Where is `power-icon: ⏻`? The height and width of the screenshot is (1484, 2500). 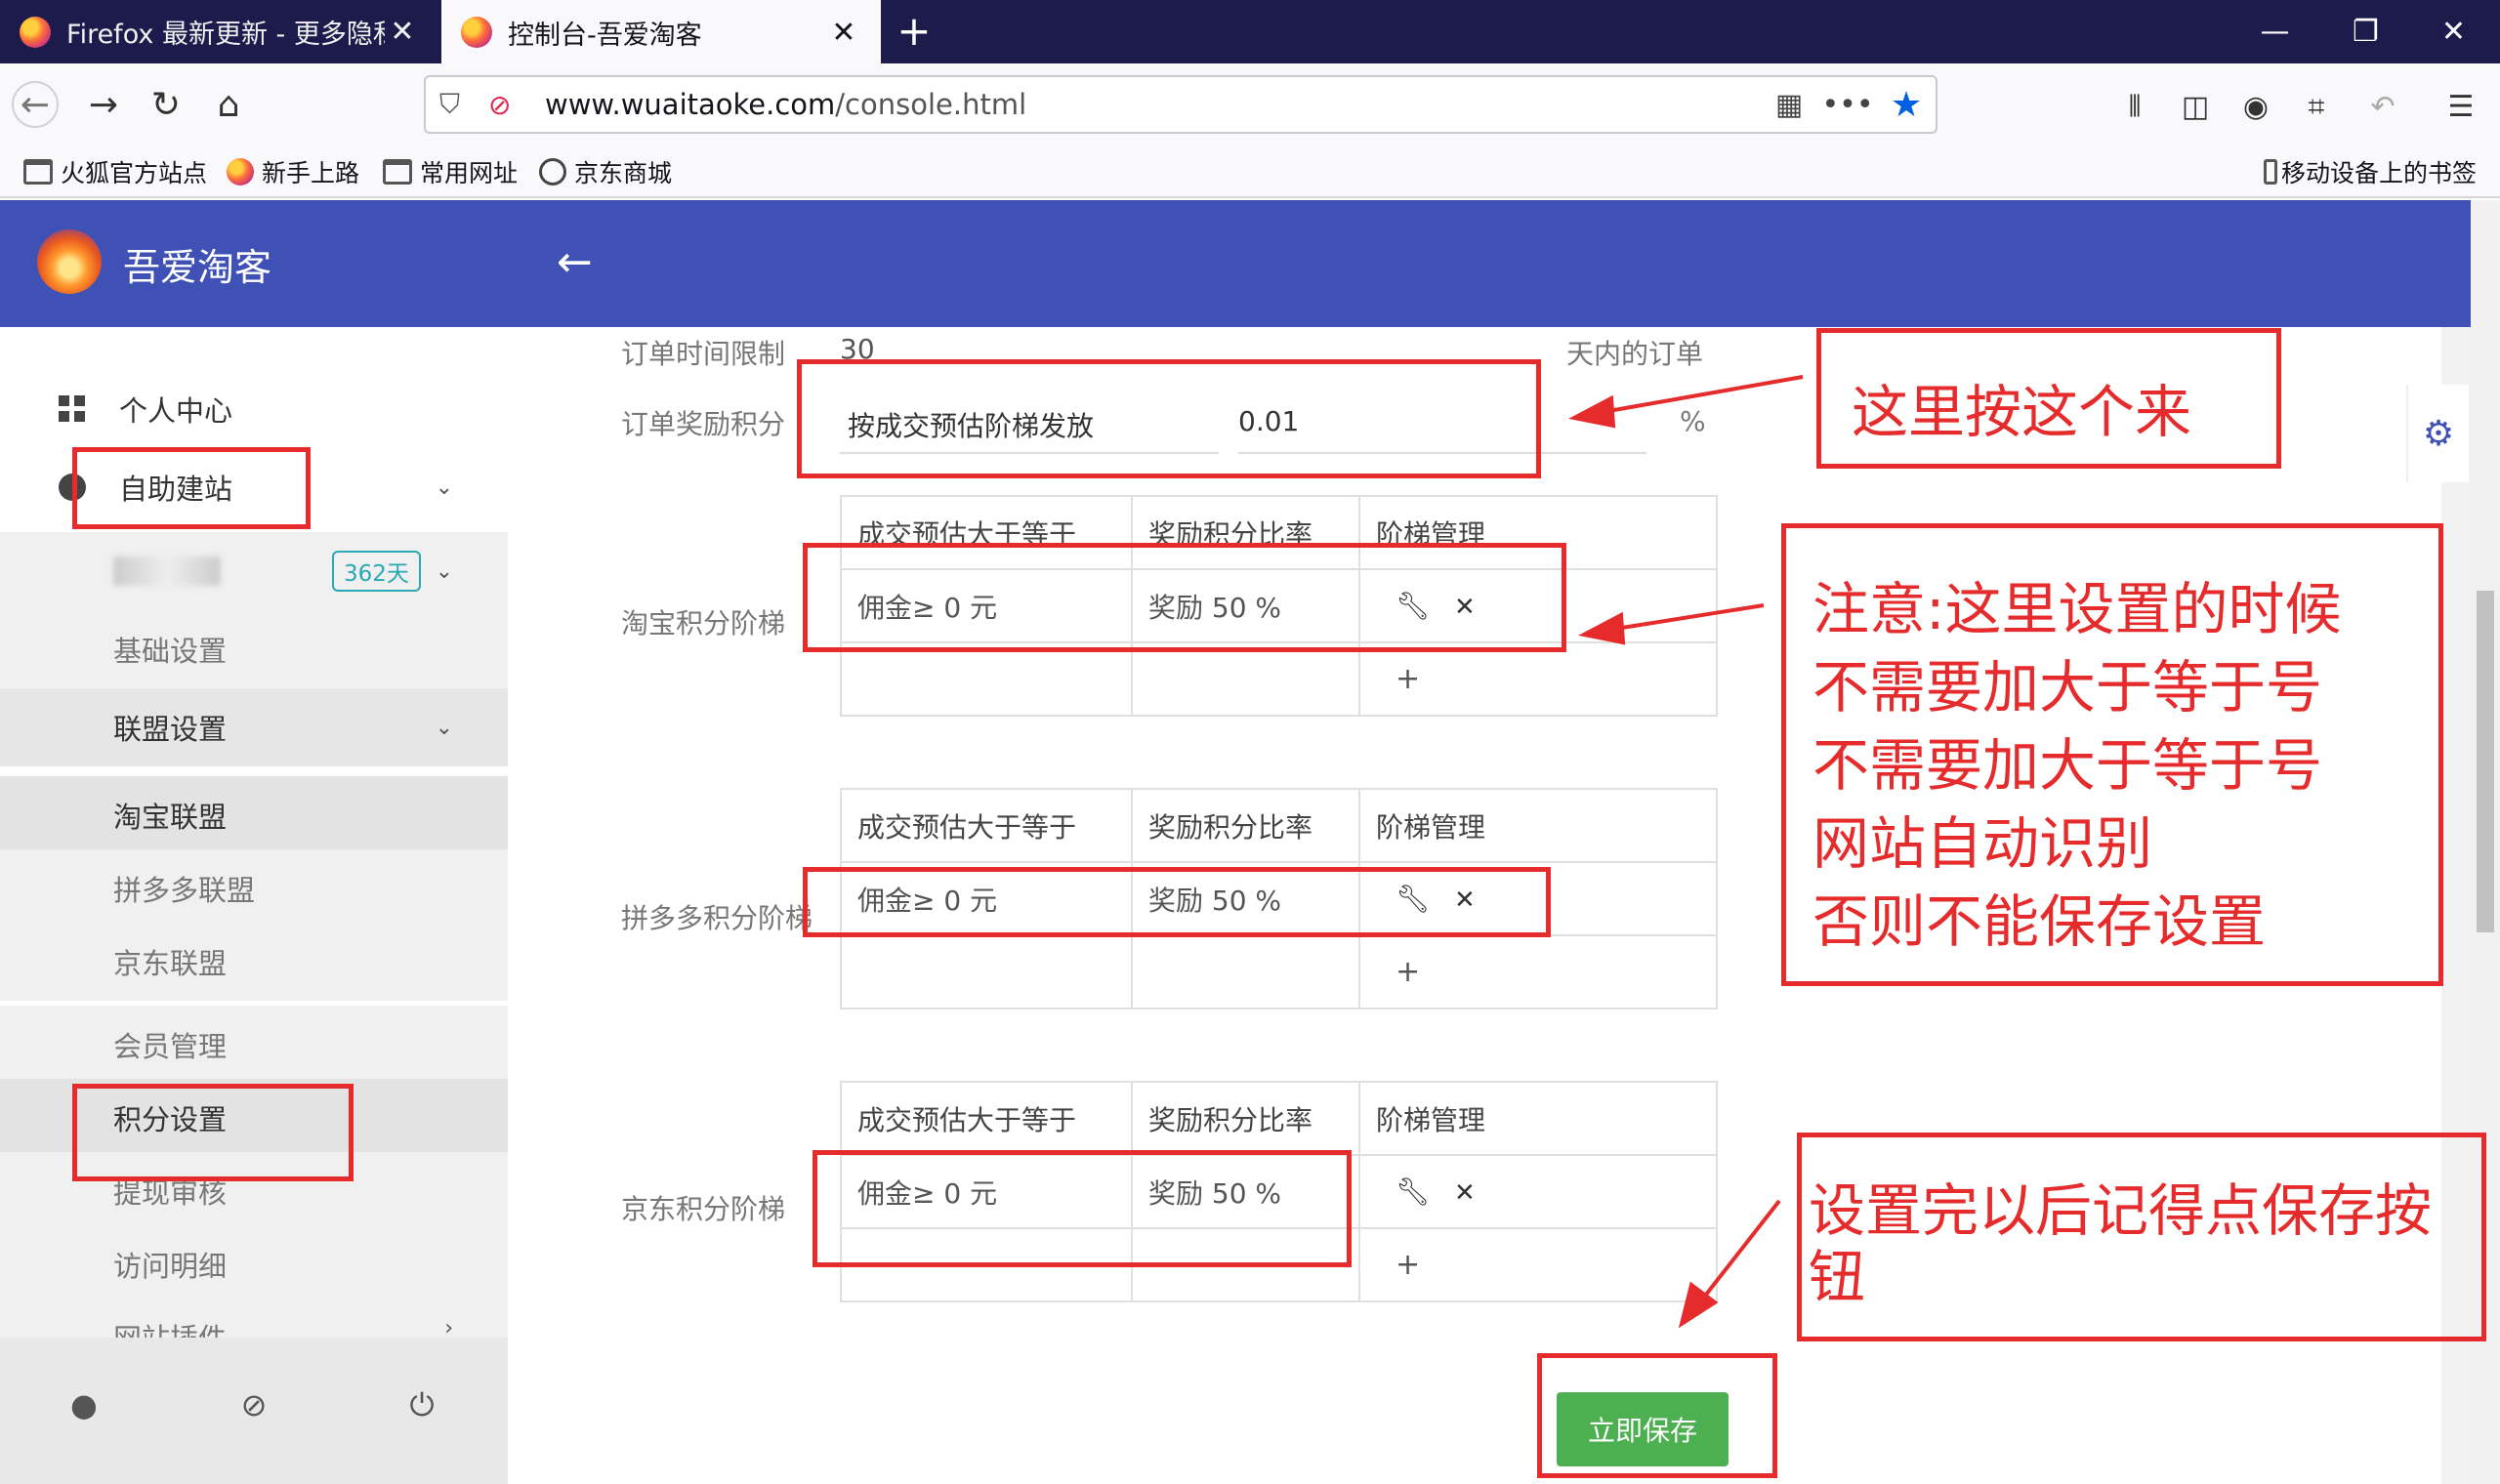
power-icon: ⏻ is located at coordinates (421, 1406).